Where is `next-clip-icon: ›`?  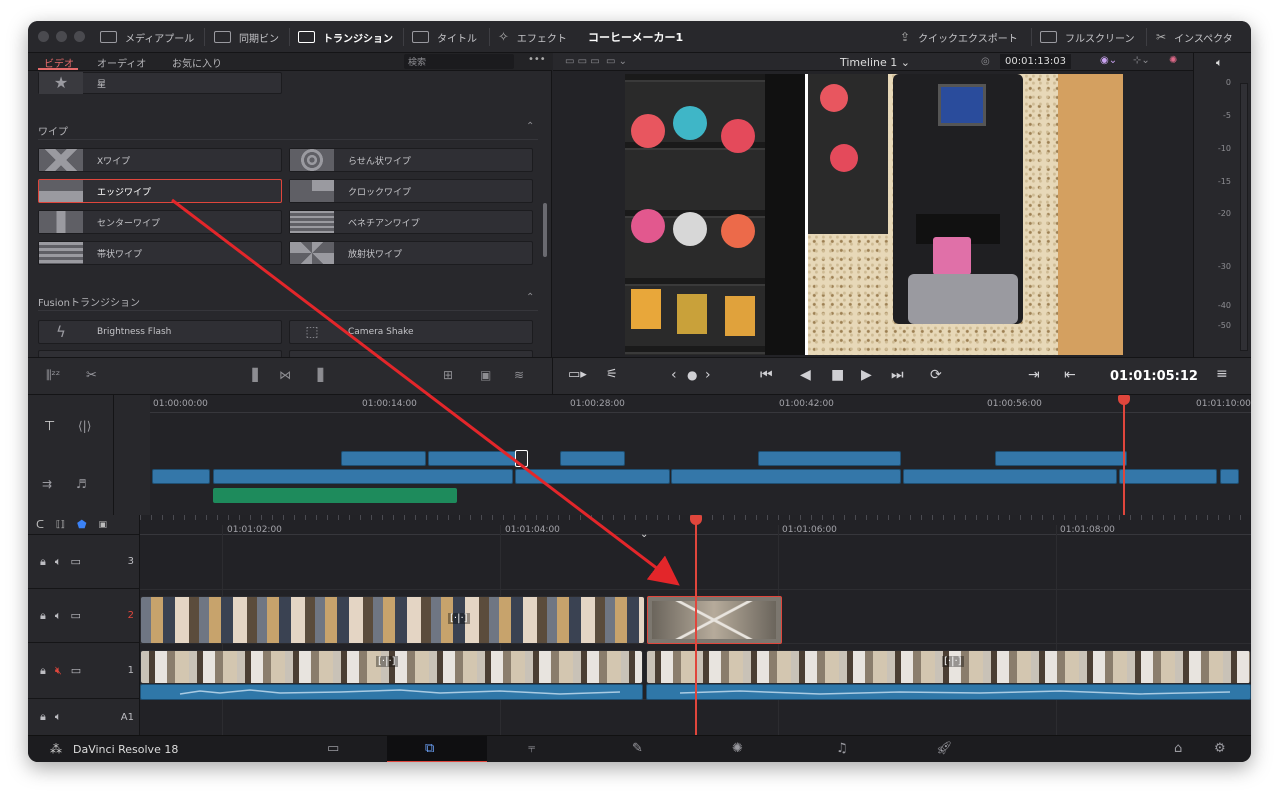
next-clip-icon: › is located at coordinates (708, 375).